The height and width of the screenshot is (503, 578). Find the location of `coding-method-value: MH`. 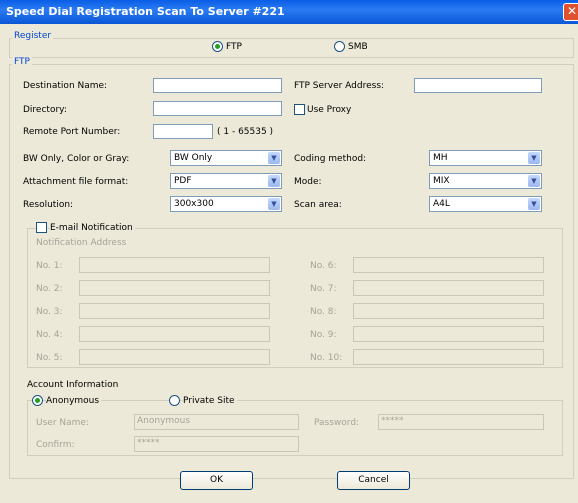

coding-method-value: MH is located at coordinates (440, 158).